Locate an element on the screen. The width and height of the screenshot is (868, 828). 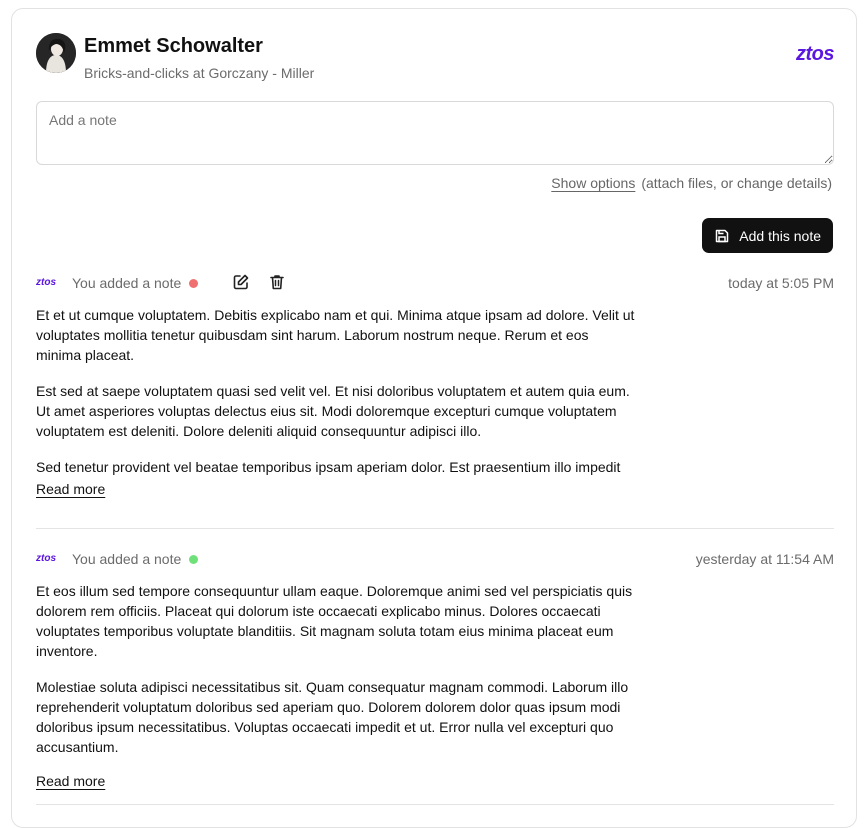
add-note-label: Add this note is located at coordinates (780, 235).